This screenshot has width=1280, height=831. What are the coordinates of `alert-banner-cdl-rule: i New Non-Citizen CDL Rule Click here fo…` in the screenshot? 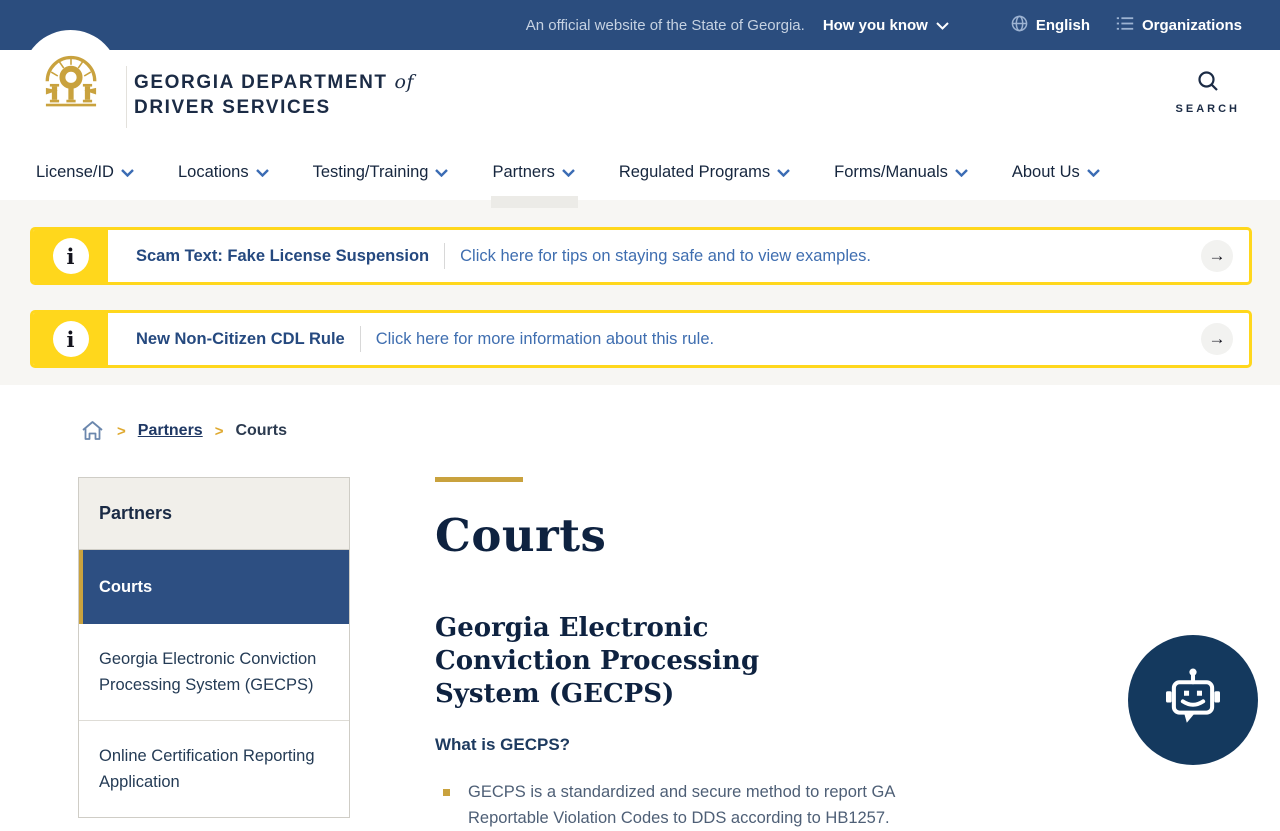 It's located at (641, 339).